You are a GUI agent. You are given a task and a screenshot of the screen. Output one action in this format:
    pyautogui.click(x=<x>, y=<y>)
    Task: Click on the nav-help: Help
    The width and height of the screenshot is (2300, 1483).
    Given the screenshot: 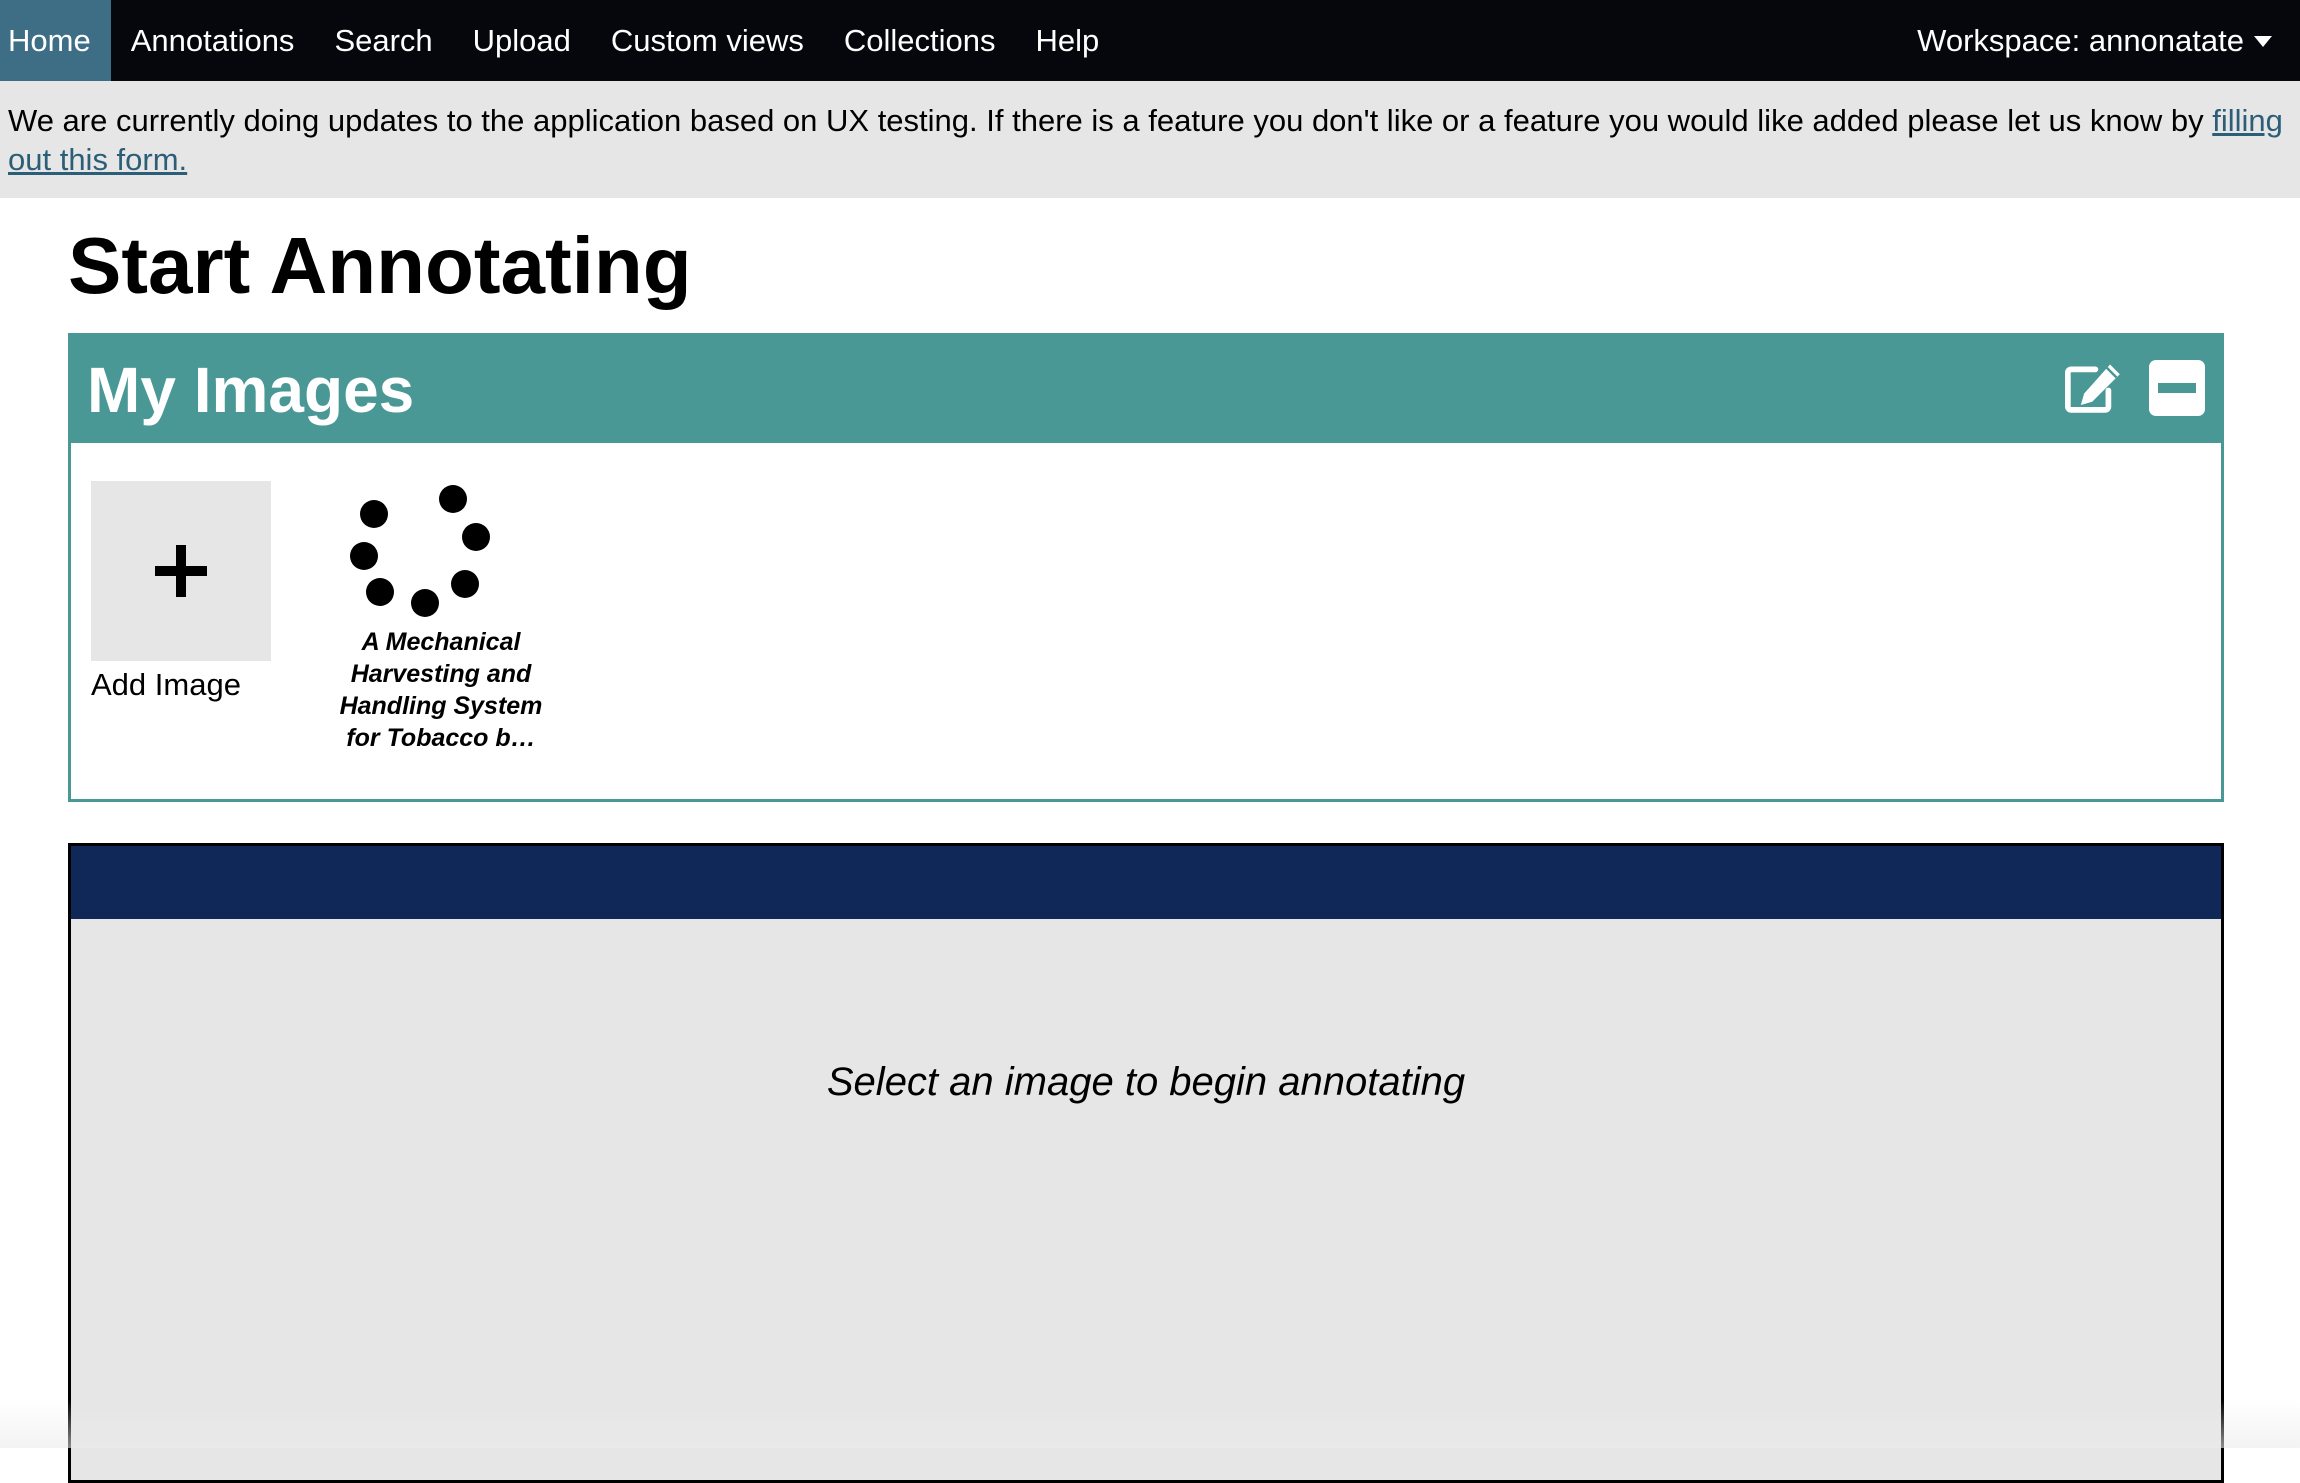 What is the action you would take?
    pyautogui.click(x=1067, y=40)
    